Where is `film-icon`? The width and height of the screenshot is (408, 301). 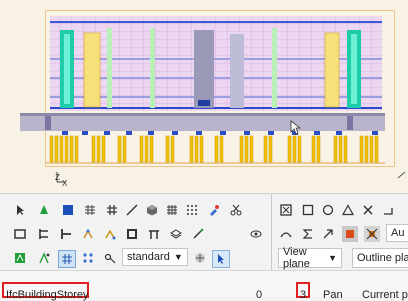 film-icon is located at coordinates (132, 234).